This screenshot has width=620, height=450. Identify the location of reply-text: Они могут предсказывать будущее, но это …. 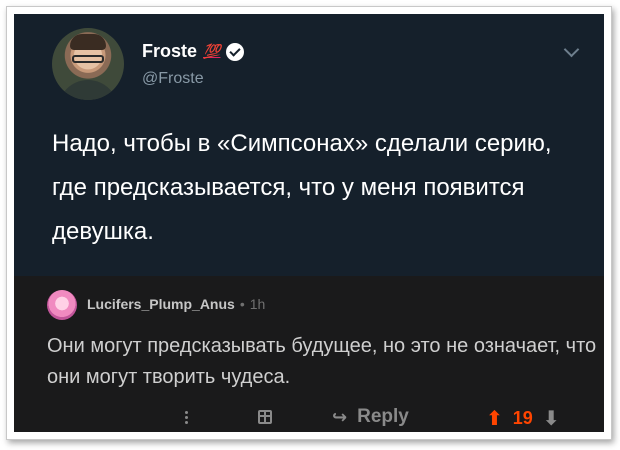
(322, 361).